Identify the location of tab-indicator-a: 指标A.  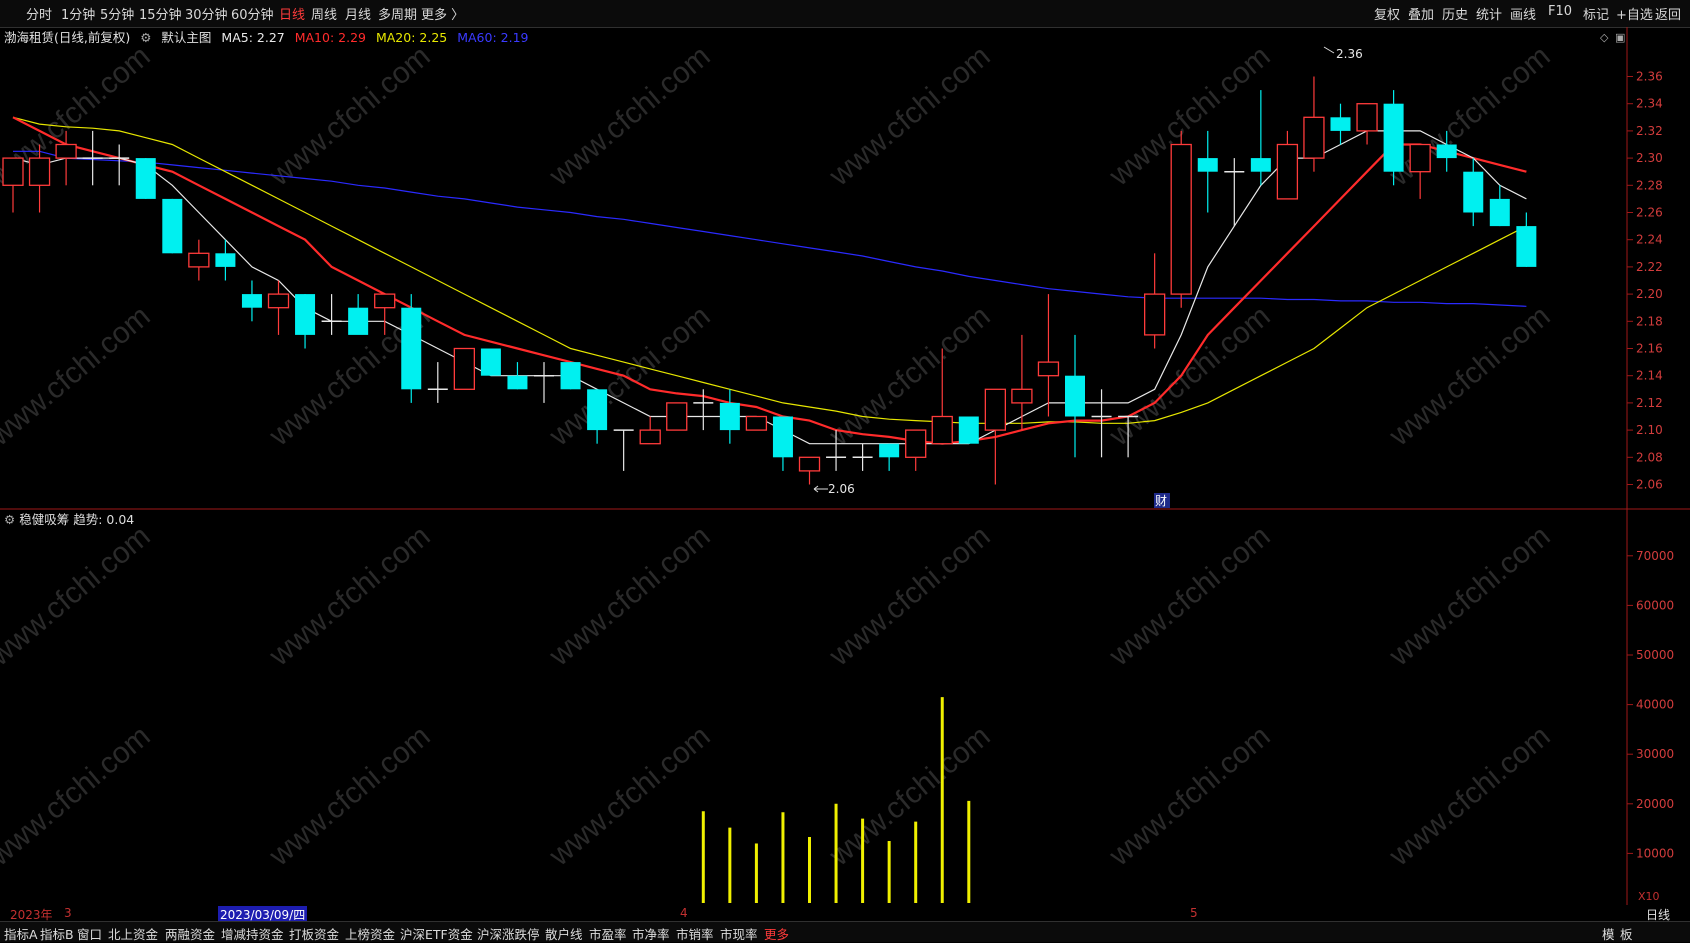
(21, 933).